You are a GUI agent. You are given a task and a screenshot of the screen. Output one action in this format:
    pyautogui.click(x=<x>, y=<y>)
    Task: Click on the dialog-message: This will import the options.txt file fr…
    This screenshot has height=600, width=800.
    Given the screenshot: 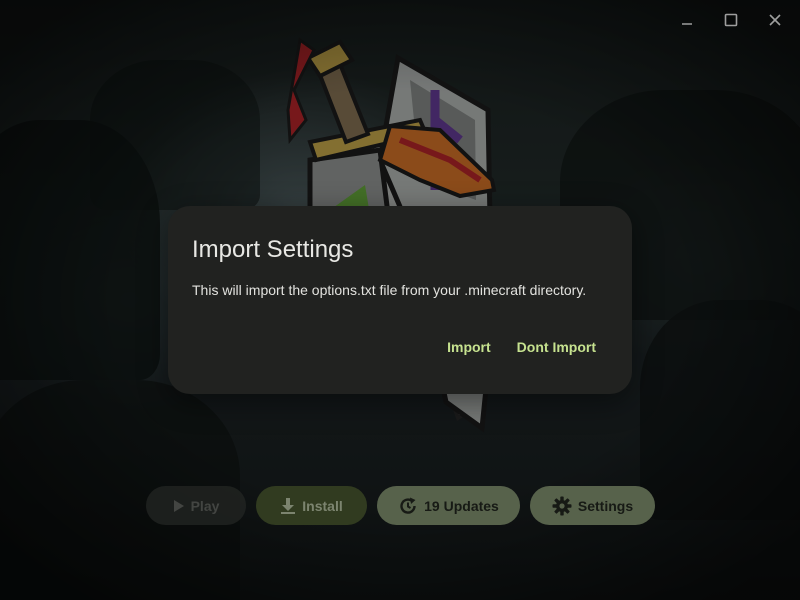 What is the action you would take?
    pyautogui.click(x=389, y=290)
    